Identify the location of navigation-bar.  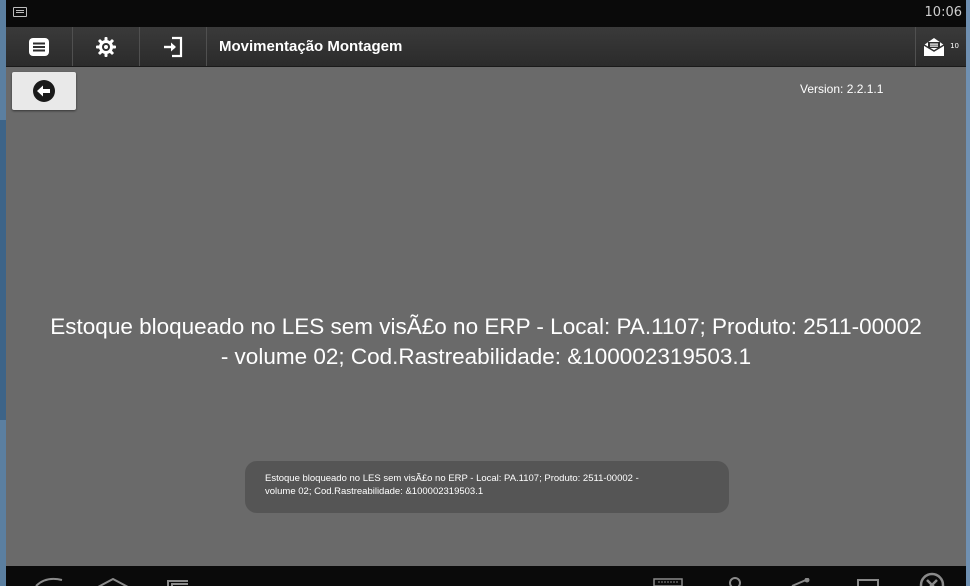
(486, 576).